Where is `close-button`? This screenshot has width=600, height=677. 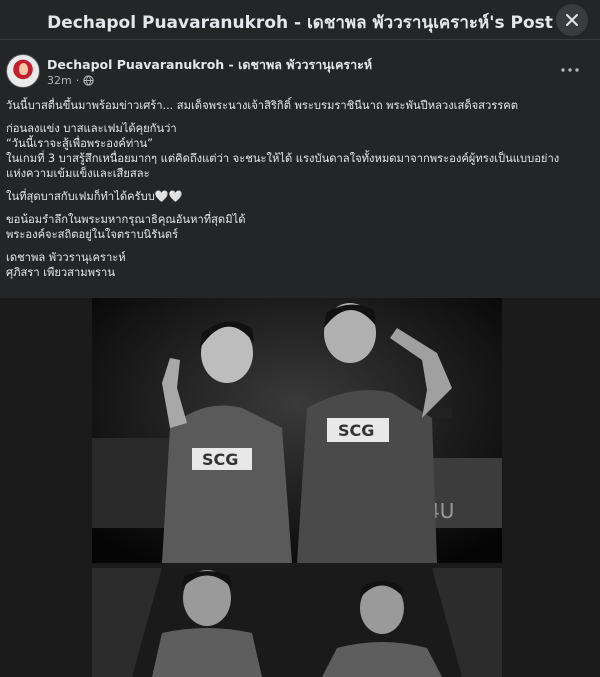
close-button is located at coordinates (572, 20).